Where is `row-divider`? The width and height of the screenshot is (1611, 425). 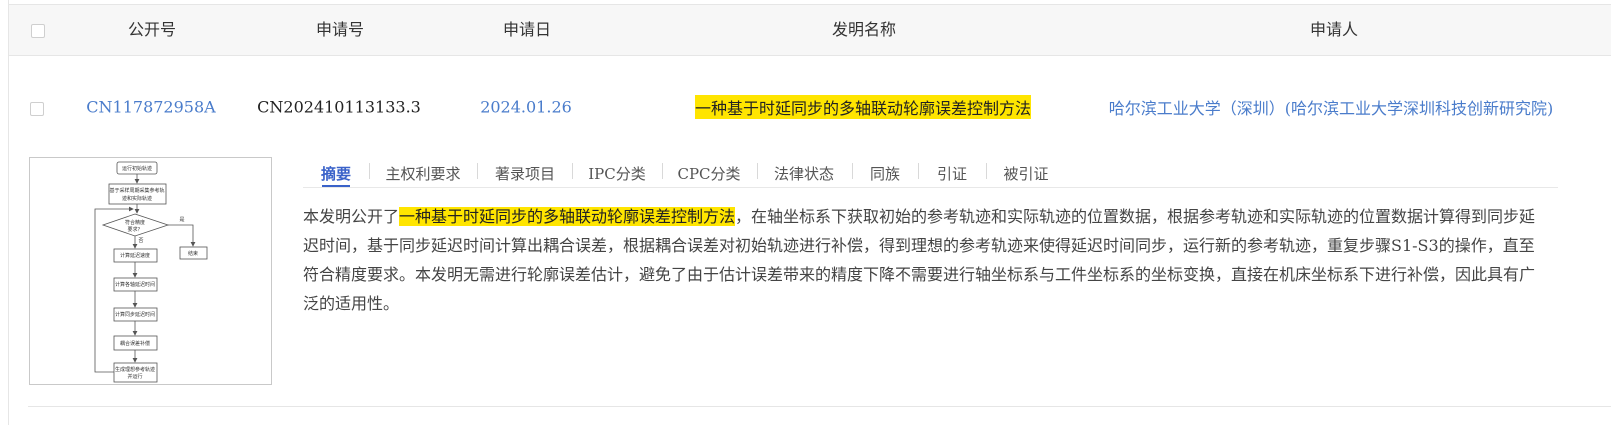
row-divider is located at coordinates (819, 406).